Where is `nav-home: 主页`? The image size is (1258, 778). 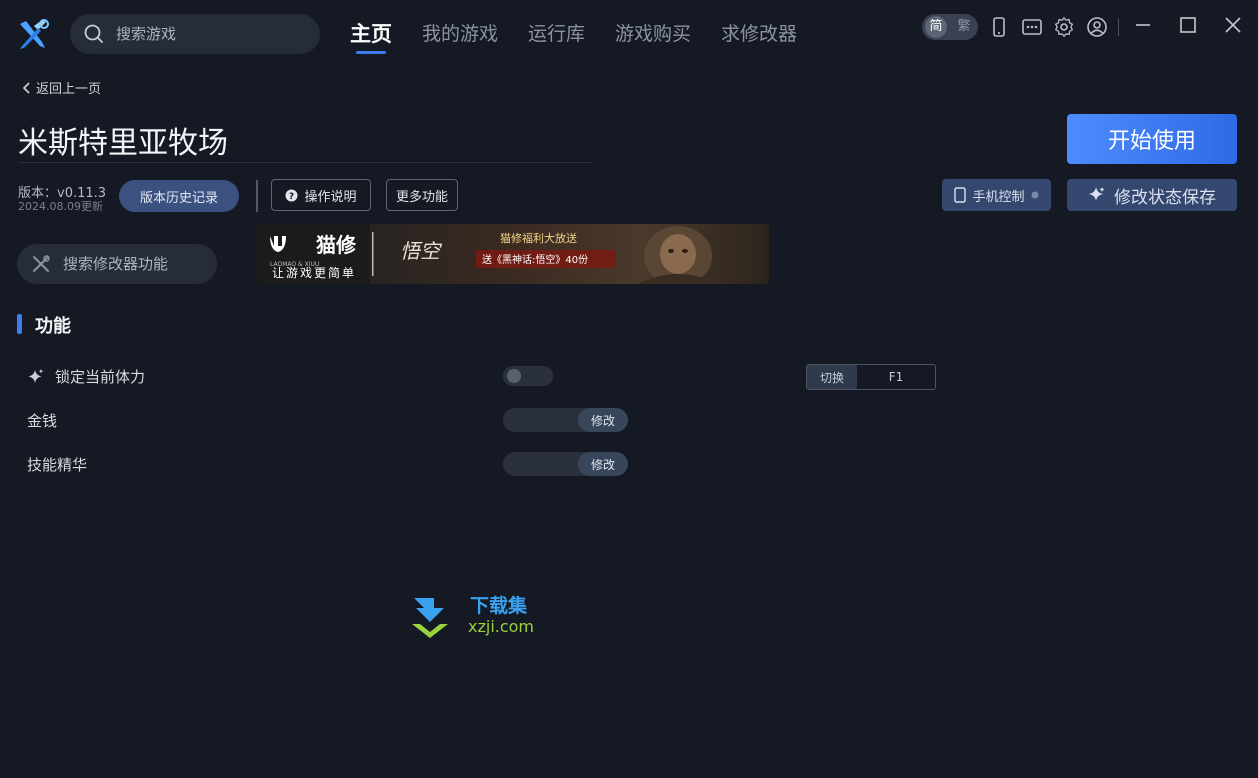
nav-home: 主页 is located at coordinates (371, 37).